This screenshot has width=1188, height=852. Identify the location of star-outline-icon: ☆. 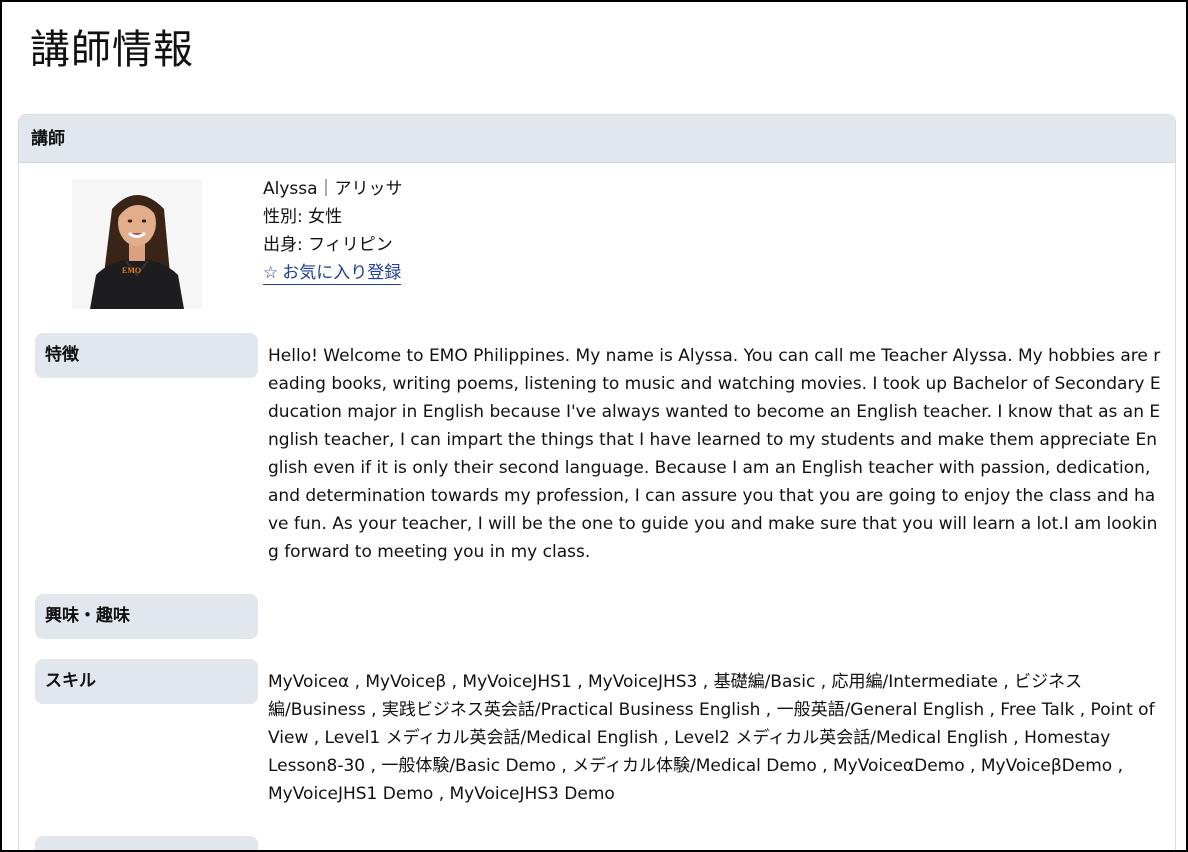
(271, 273).